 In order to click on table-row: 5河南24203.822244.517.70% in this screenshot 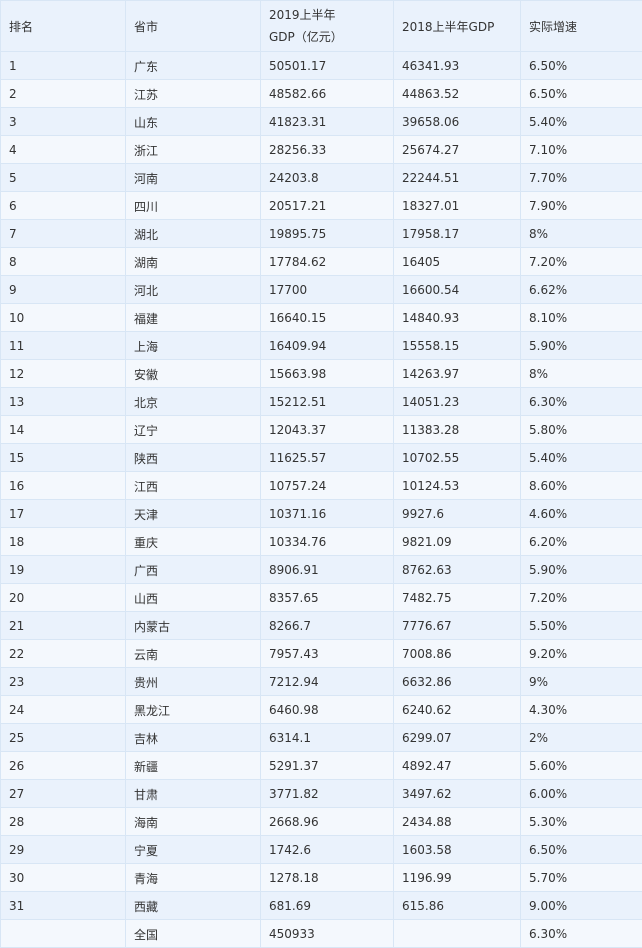, I will do `click(321, 178)`.